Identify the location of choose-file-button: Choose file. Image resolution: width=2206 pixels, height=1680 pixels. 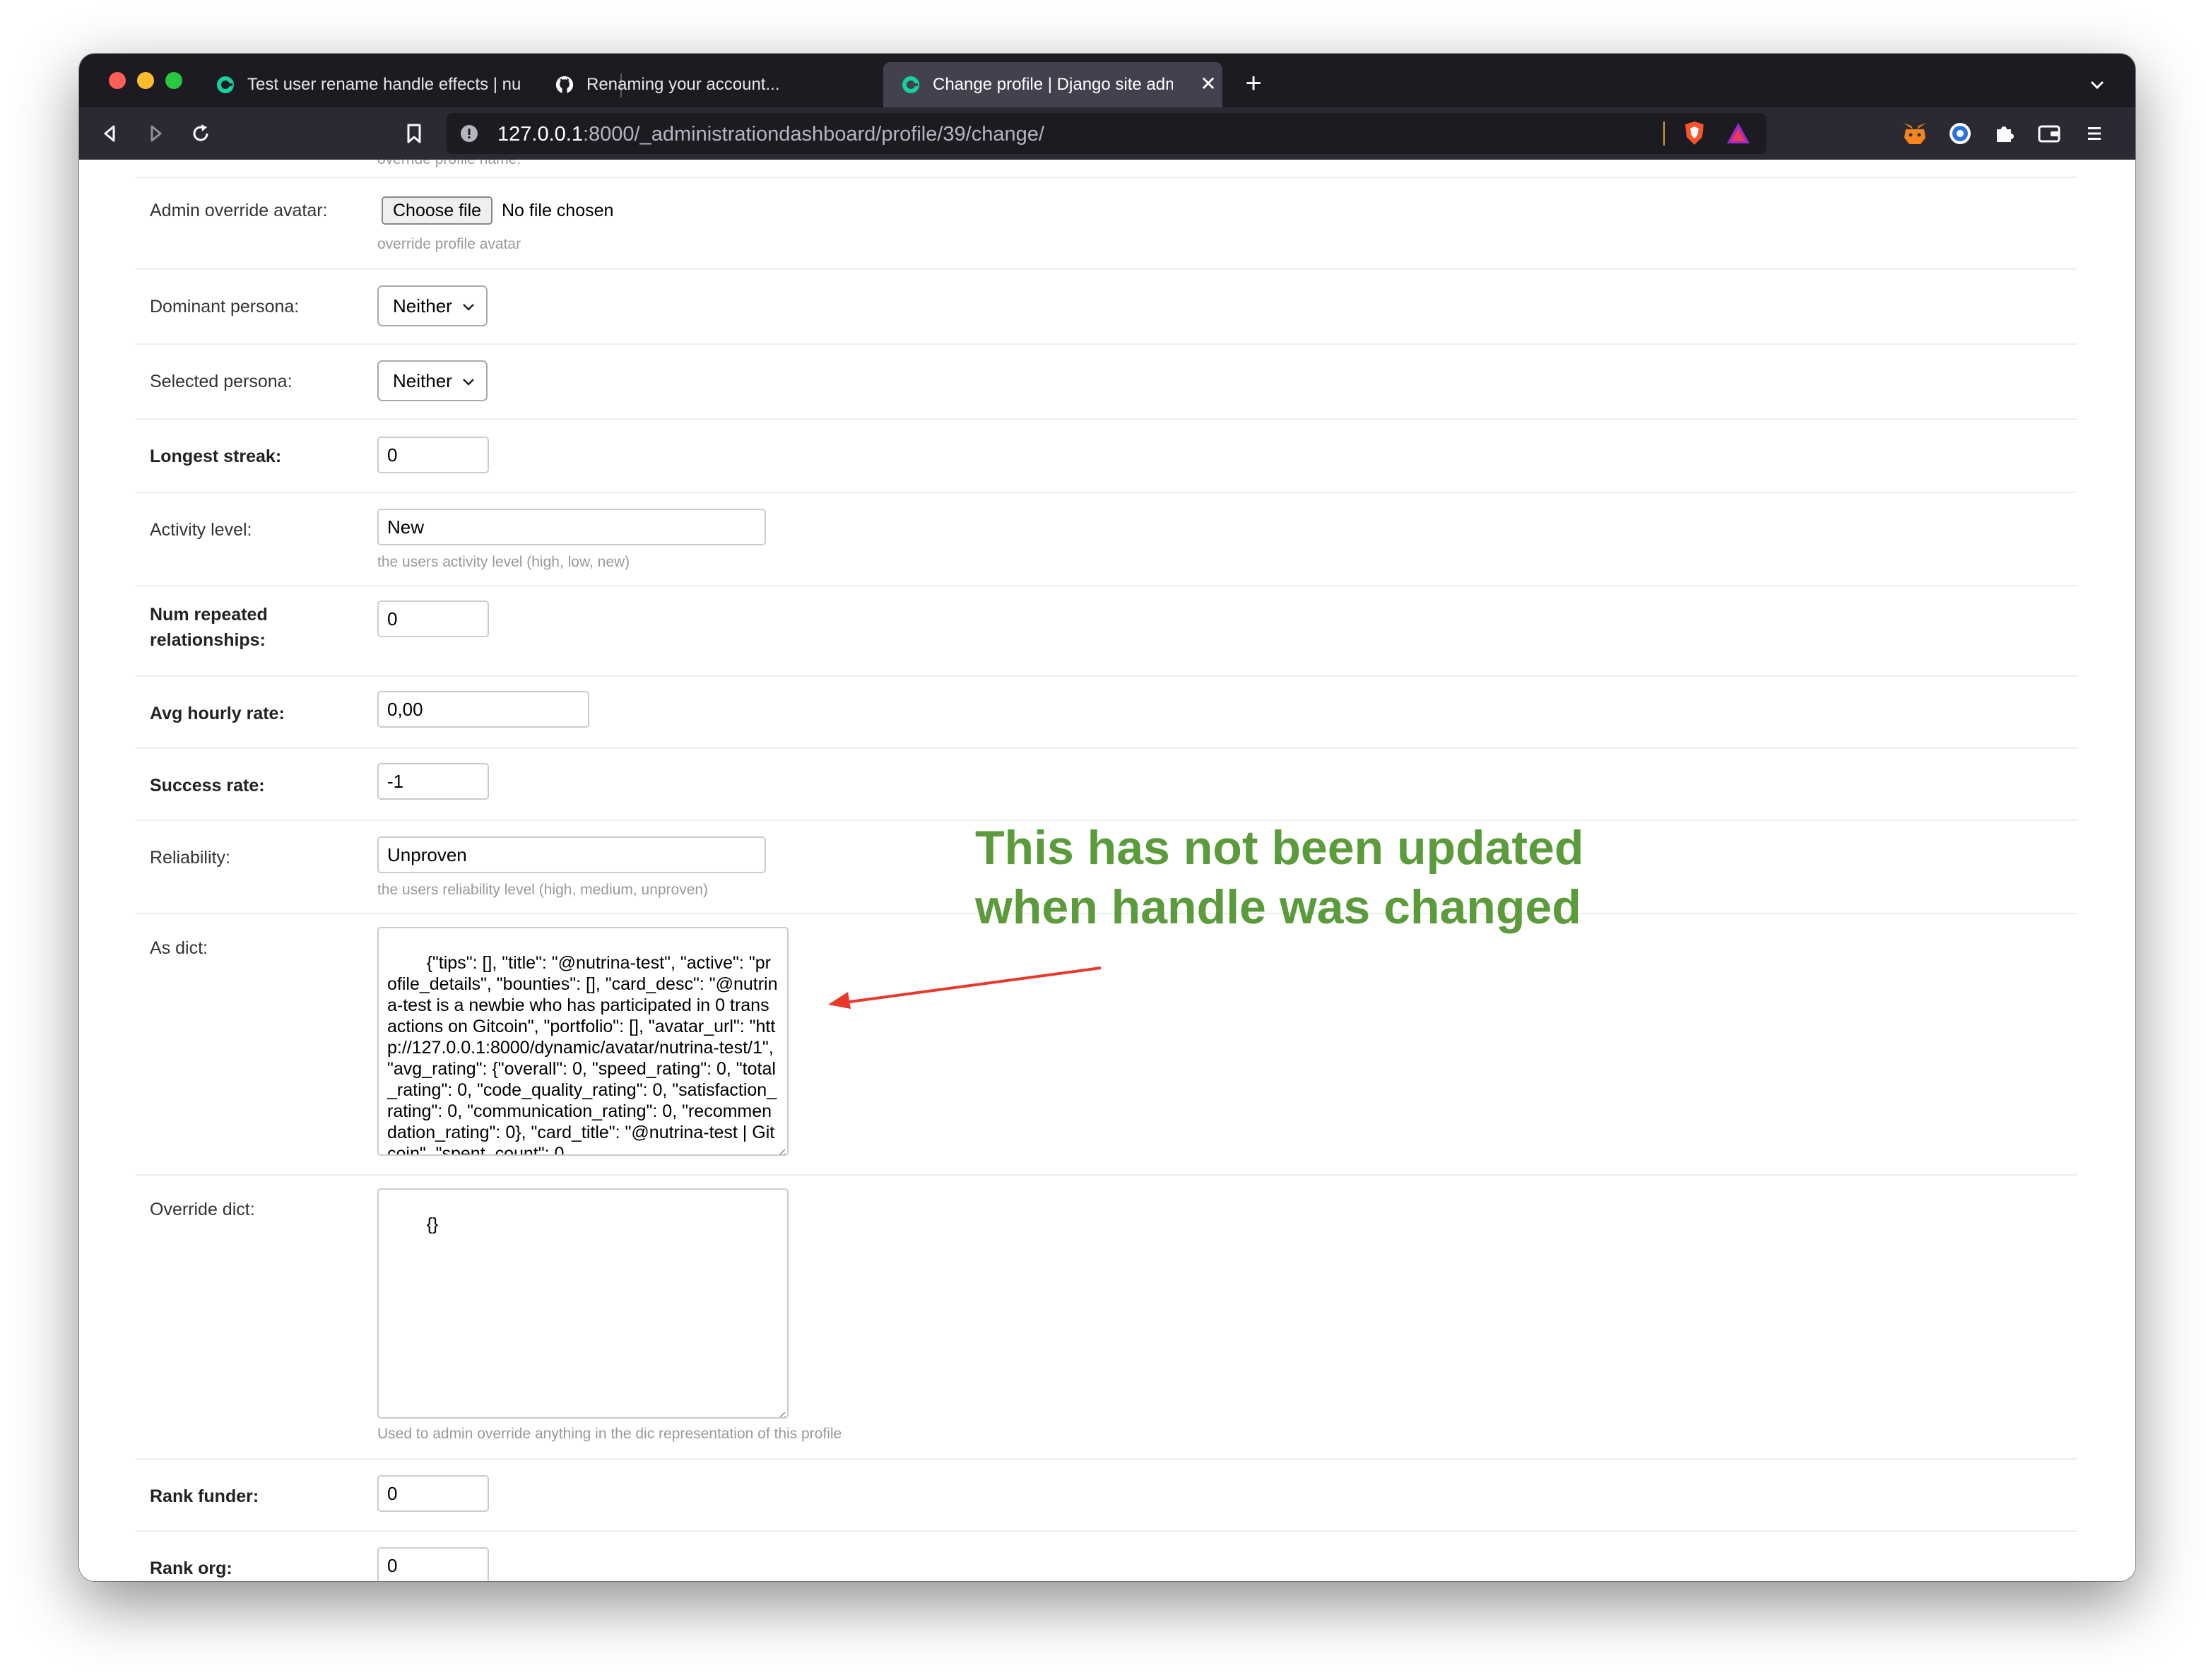
(437, 210).